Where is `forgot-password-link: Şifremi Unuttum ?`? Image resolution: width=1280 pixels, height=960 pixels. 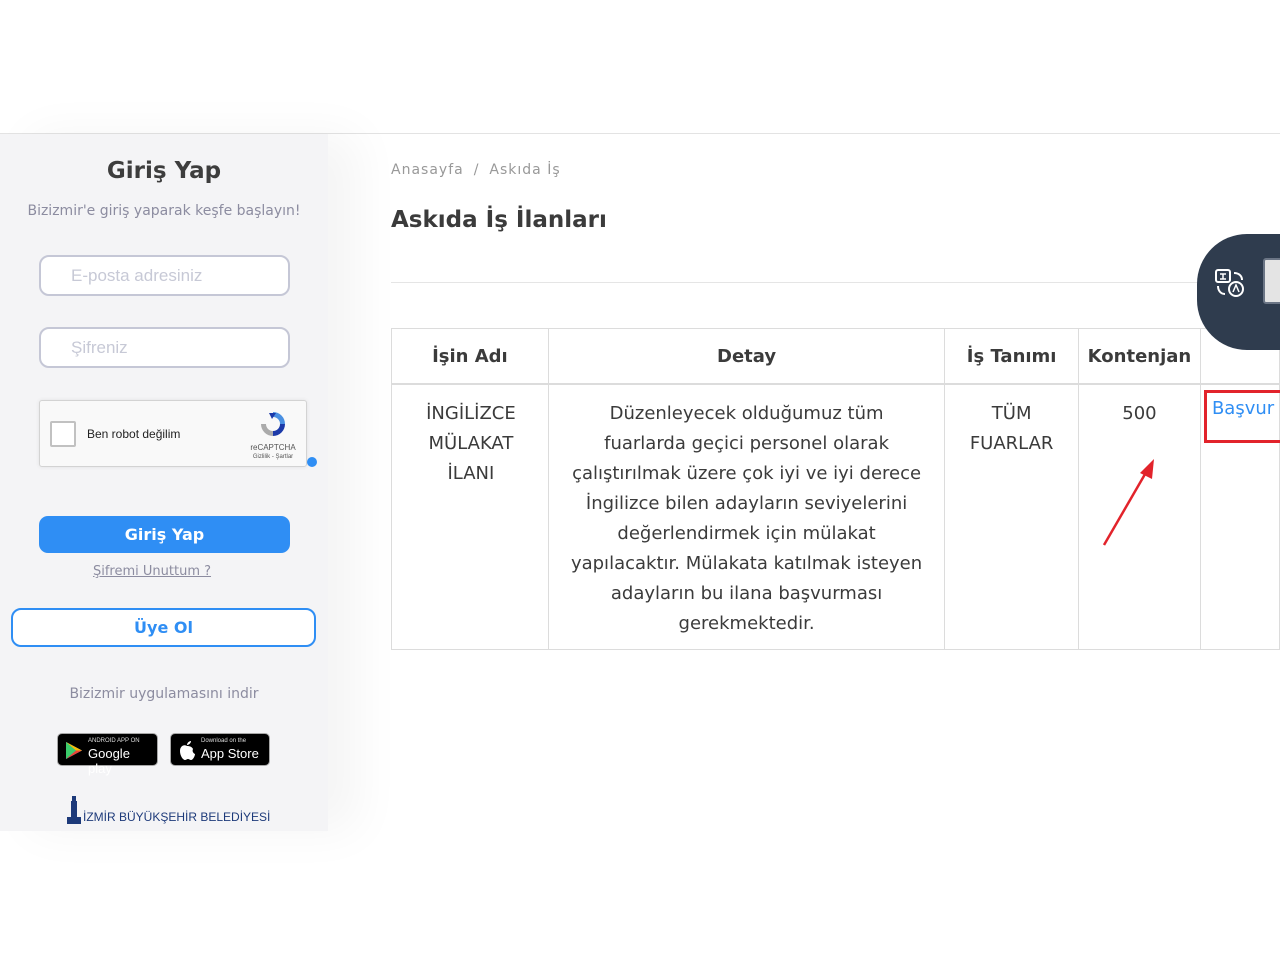
forgot-password-link: Şifremi Unuttum ? is located at coordinates (152, 571).